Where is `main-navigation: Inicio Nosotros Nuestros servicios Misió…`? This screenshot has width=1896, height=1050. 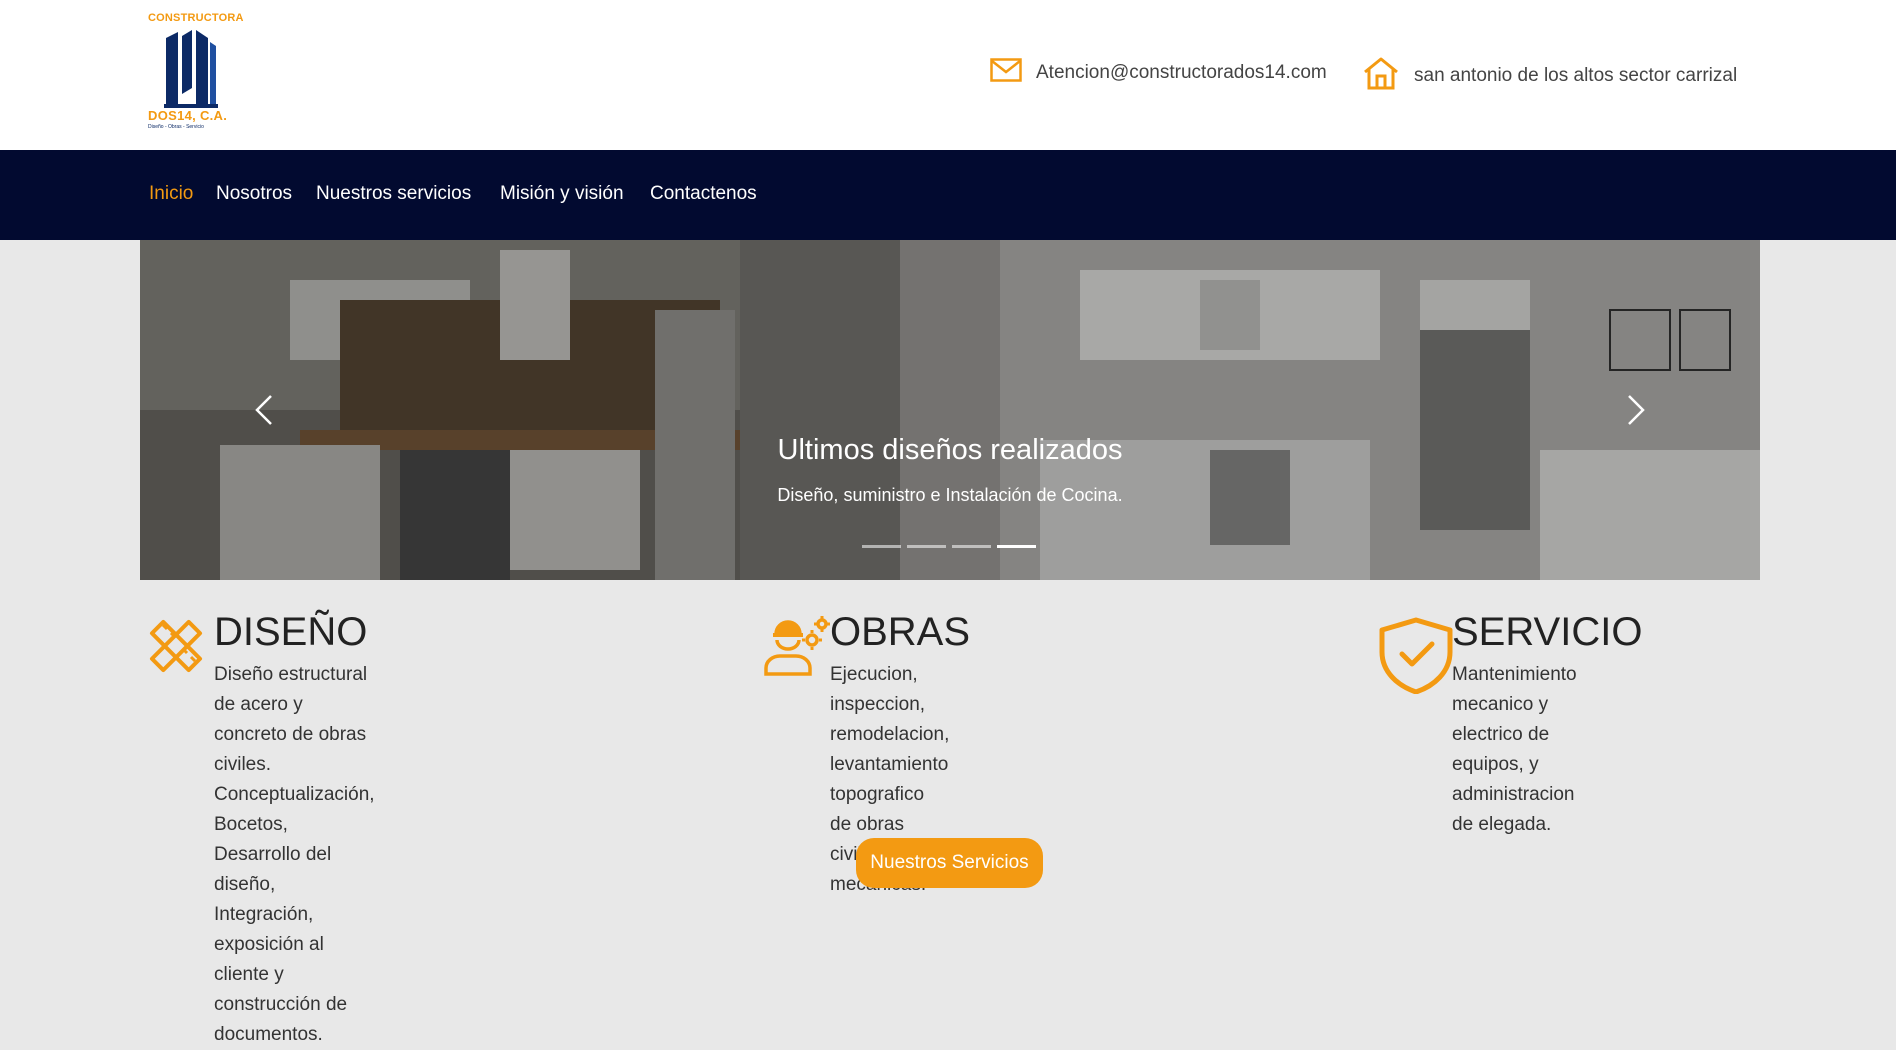 main-navigation: Inicio Nosotros Nuestros servicios Misió… is located at coordinates (948, 195).